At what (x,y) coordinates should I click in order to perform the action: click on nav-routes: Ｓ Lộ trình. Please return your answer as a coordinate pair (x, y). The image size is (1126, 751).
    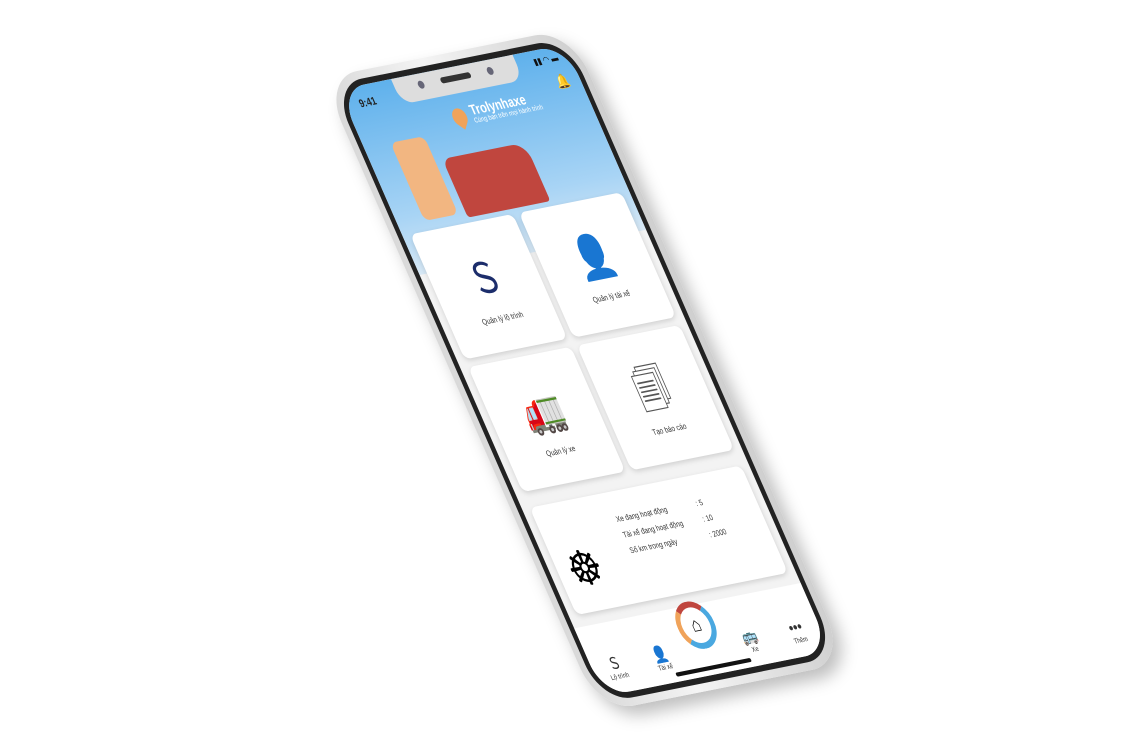
    Looking at the image, I should click on (615, 665).